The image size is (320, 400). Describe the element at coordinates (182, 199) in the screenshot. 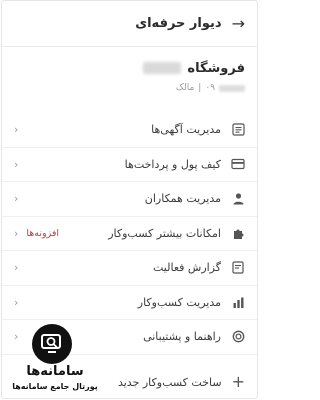

I see `menu-item-label: مدیریت همکاران` at that location.